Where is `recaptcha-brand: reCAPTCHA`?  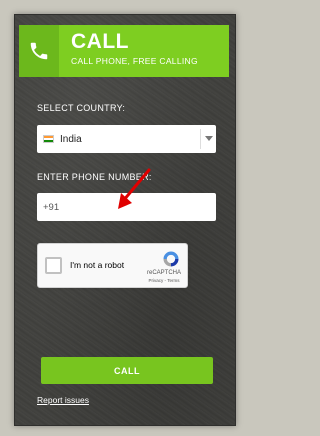 recaptcha-brand: reCAPTCHA is located at coordinates (163, 273).